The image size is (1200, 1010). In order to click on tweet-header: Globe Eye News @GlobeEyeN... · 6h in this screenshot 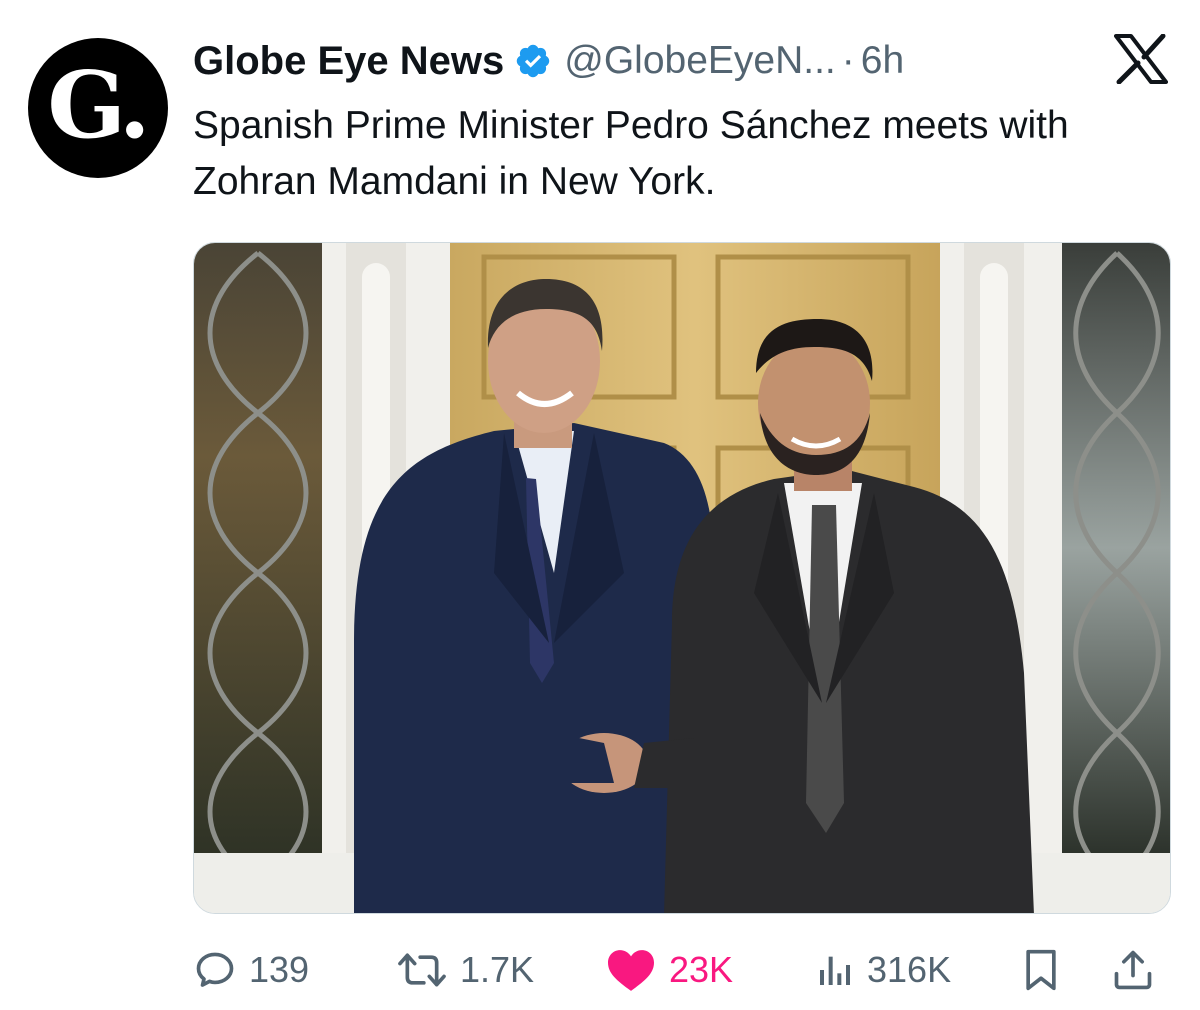, I will do `click(548, 61)`.